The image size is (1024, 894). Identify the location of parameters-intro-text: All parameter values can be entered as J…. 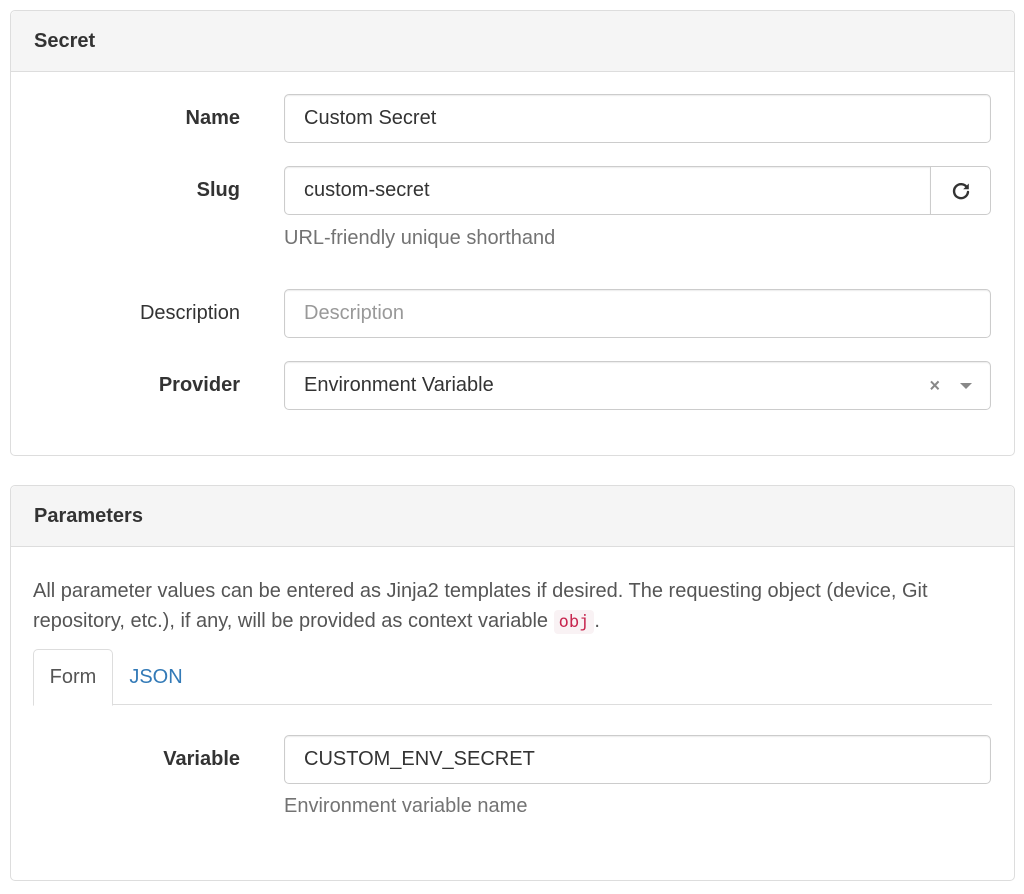
(513, 606).